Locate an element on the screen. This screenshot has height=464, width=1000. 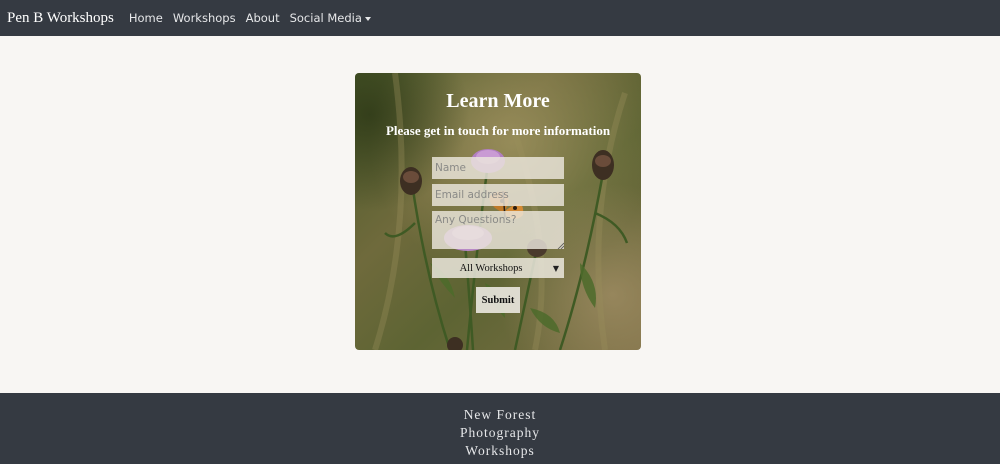
caret-down-icon is located at coordinates (367, 18).